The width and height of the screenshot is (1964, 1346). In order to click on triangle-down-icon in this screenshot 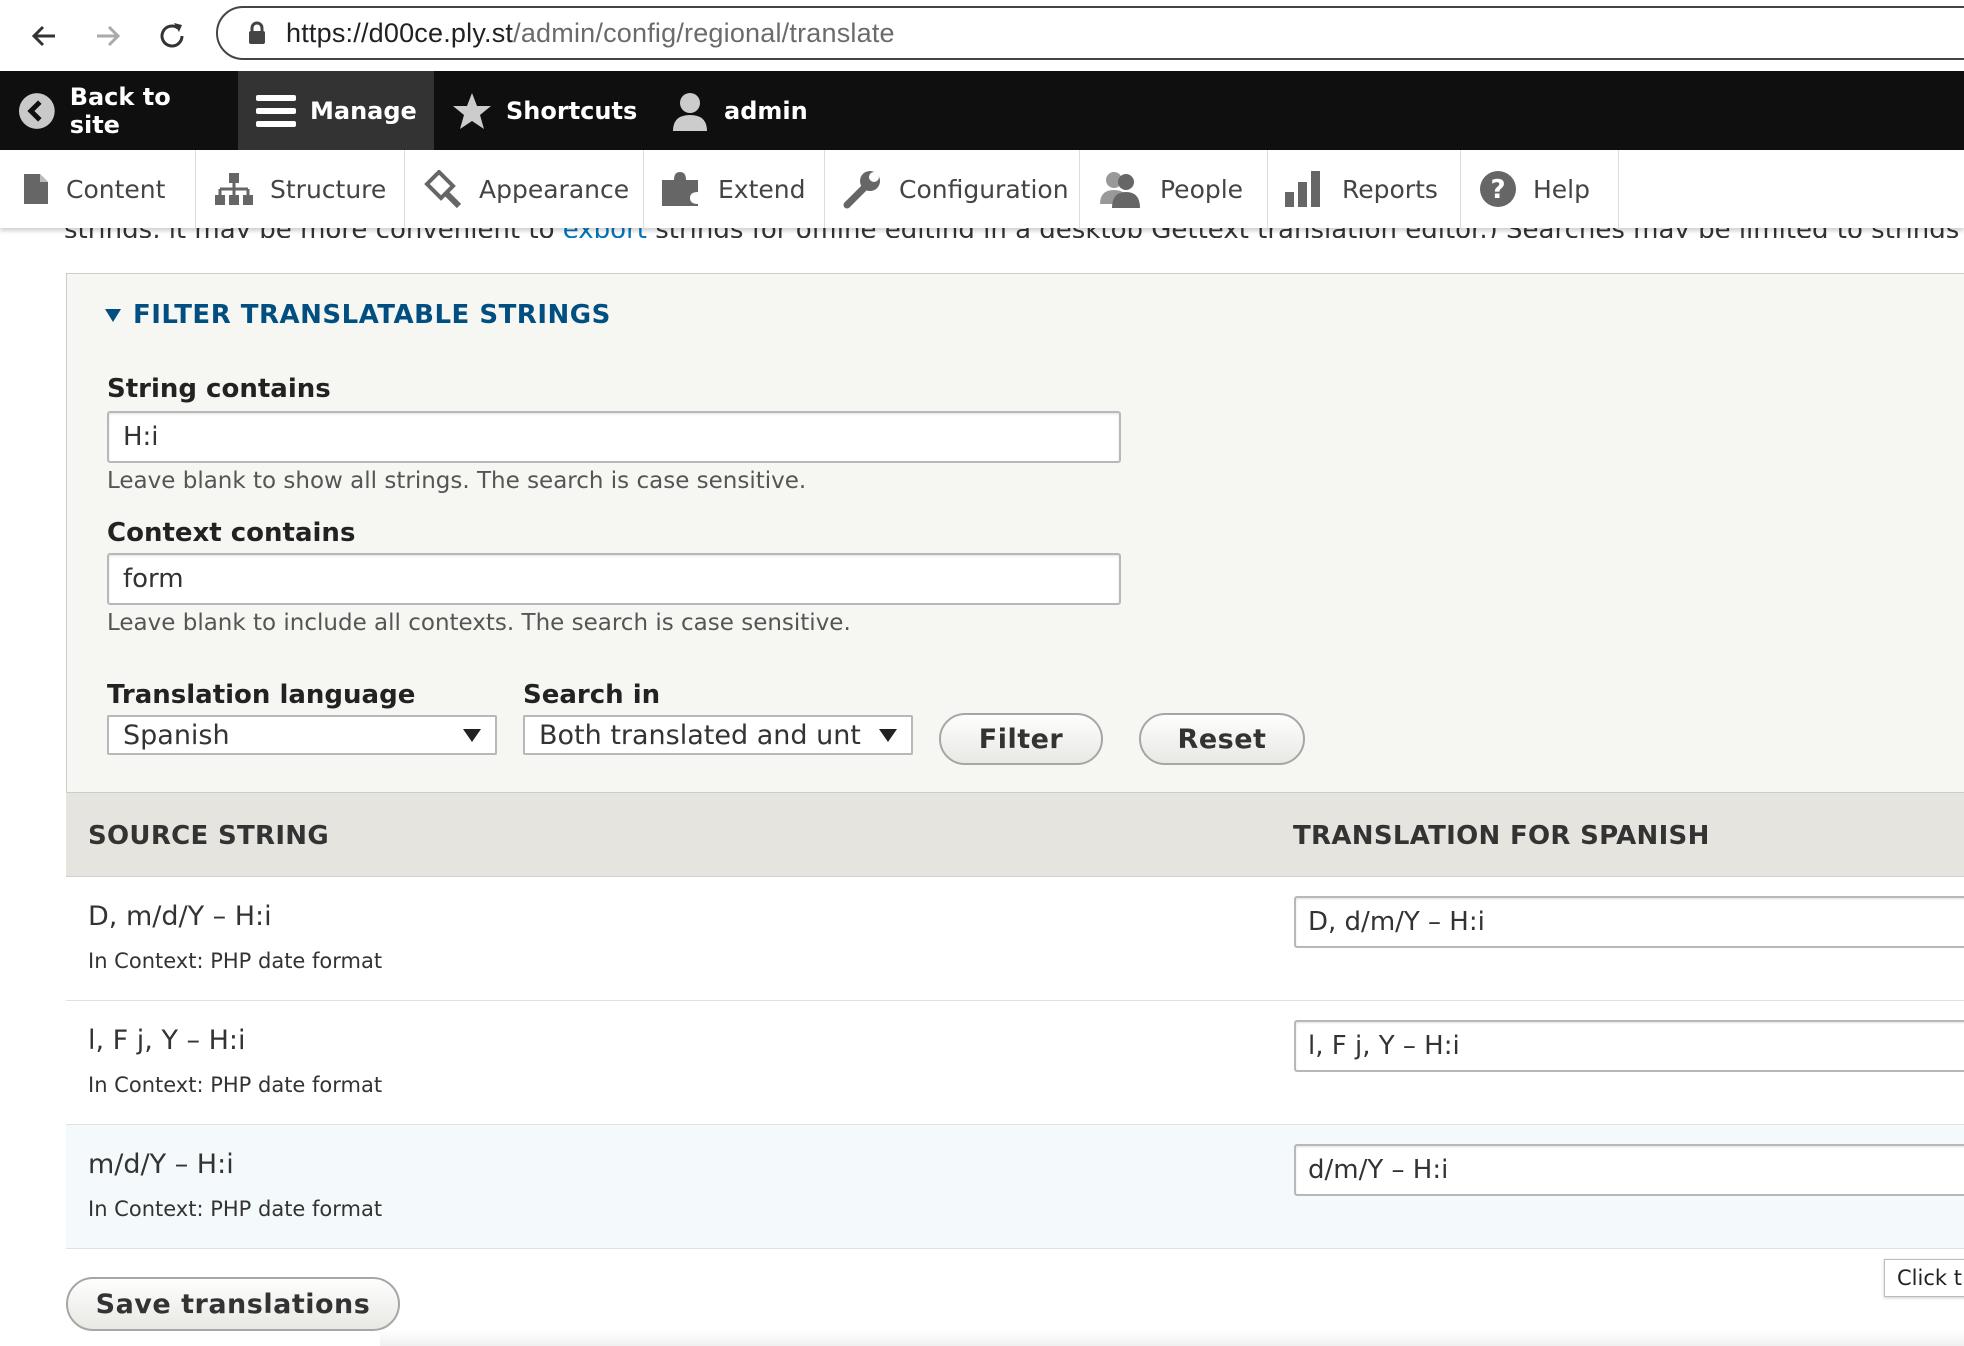, I will do `click(113, 315)`.